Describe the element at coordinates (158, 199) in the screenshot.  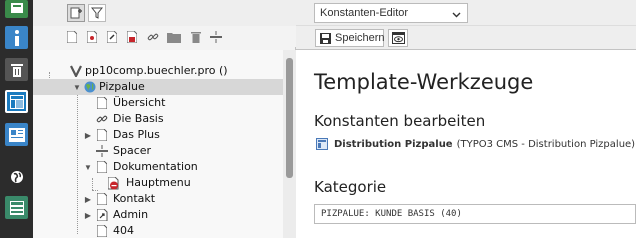
I see `tree-node-kontakt: ▶ Kontakt` at that location.